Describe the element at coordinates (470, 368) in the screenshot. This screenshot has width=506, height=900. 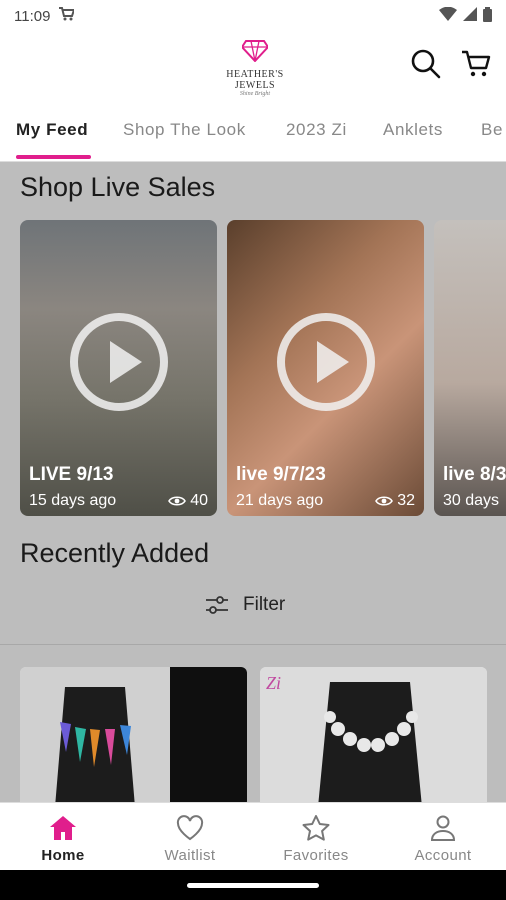
I see `live-sale-card: live 8/3 30 days` at that location.